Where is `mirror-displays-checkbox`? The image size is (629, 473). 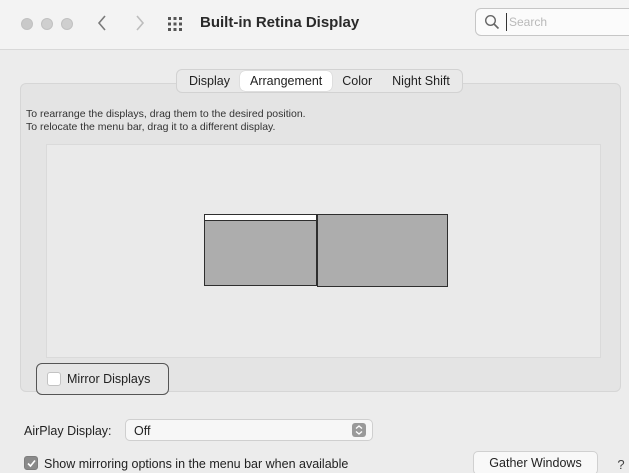 mirror-displays-checkbox is located at coordinates (54, 379).